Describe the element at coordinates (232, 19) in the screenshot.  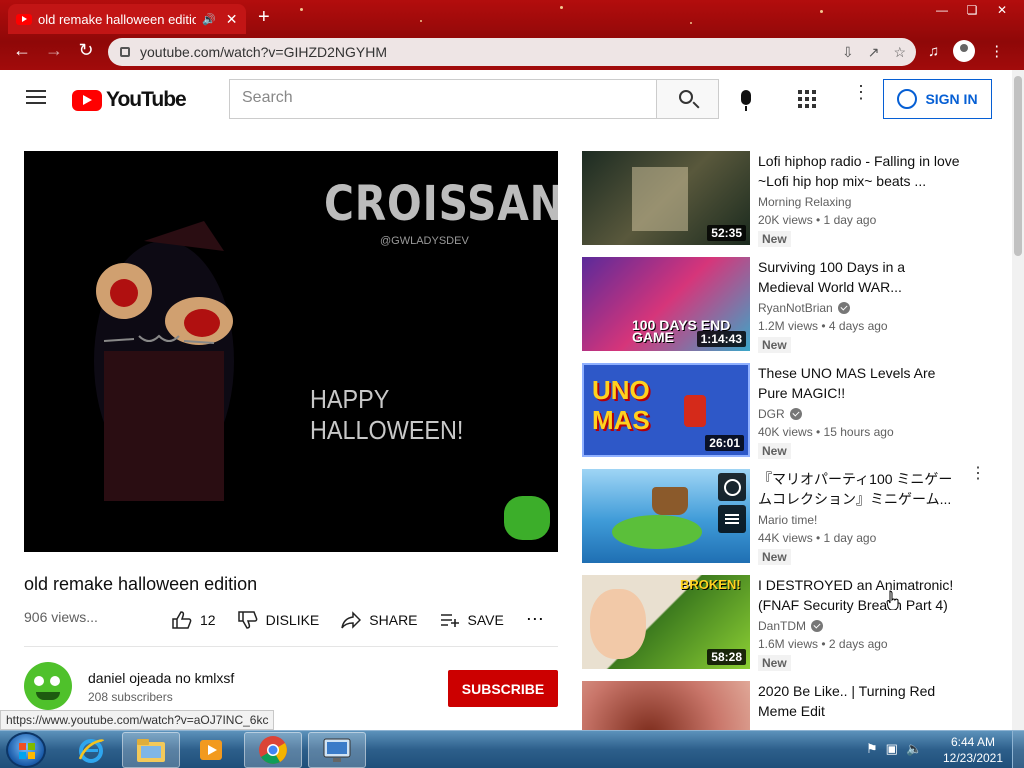
I see `close-tab-icon: ✕` at that location.